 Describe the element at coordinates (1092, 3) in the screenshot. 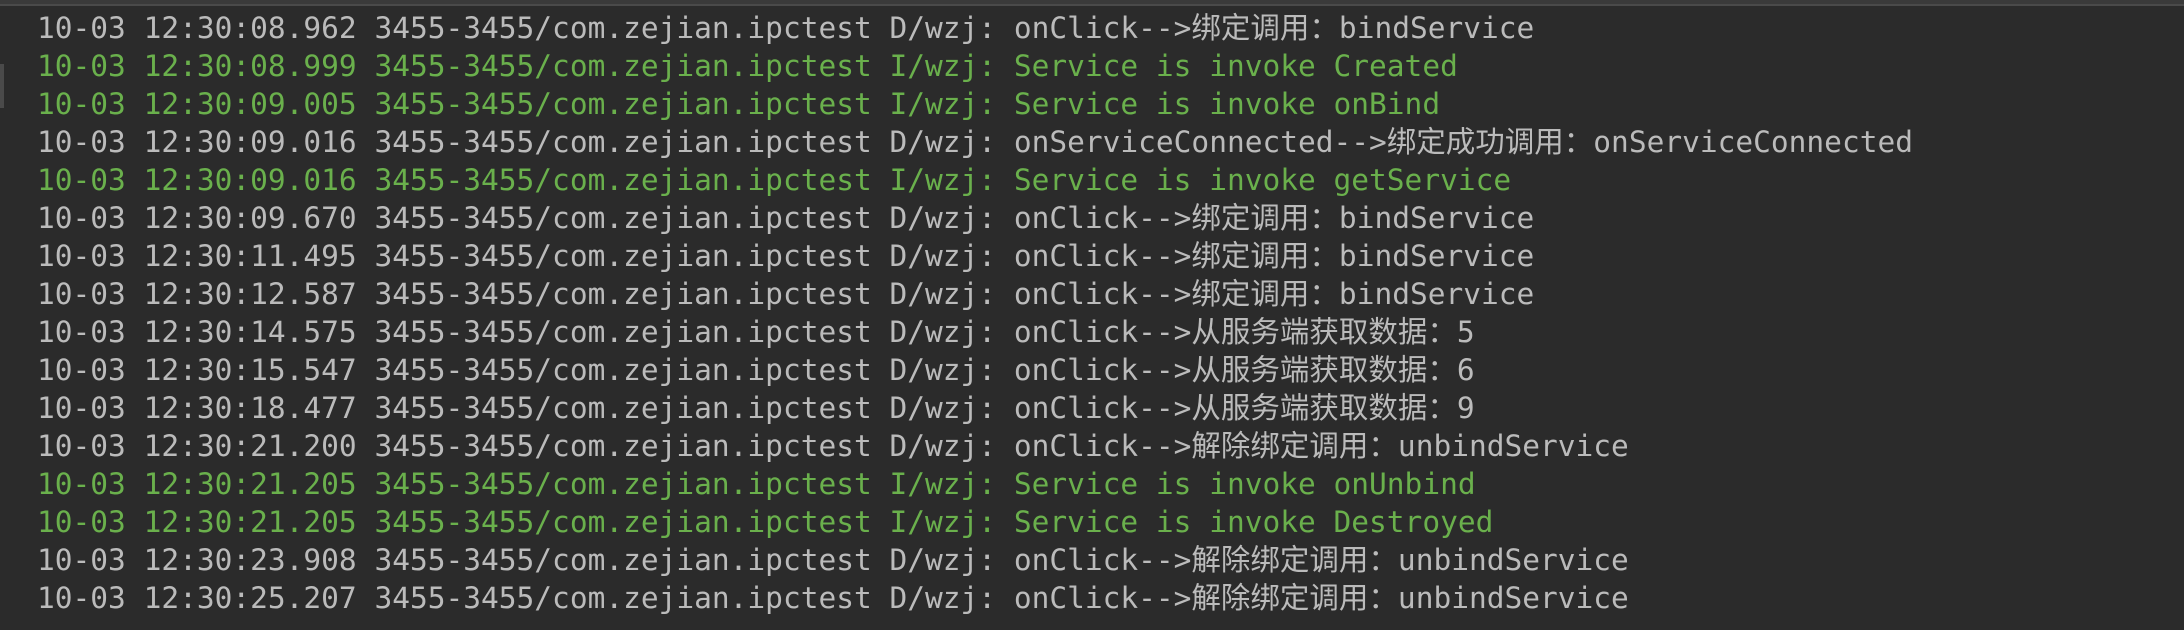

I see `window-top-border` at that location.